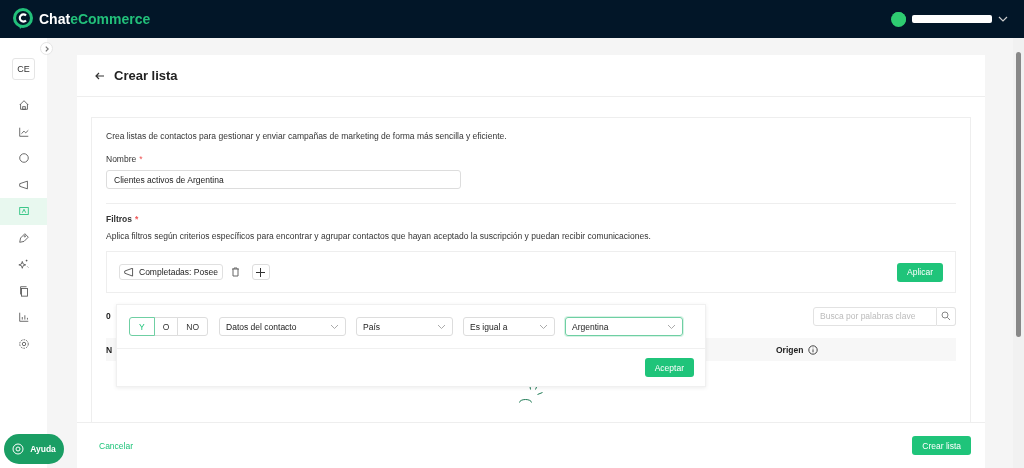  I want to click on info-icon, so click(813, 349).